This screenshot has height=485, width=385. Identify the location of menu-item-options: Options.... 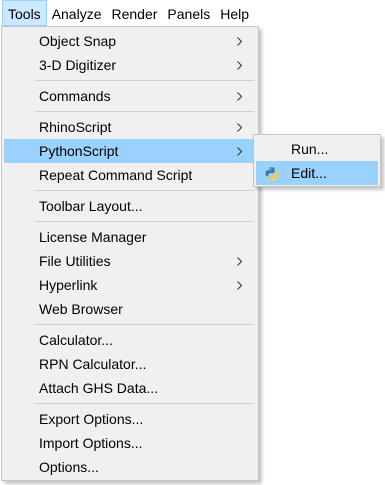
(130, 467).